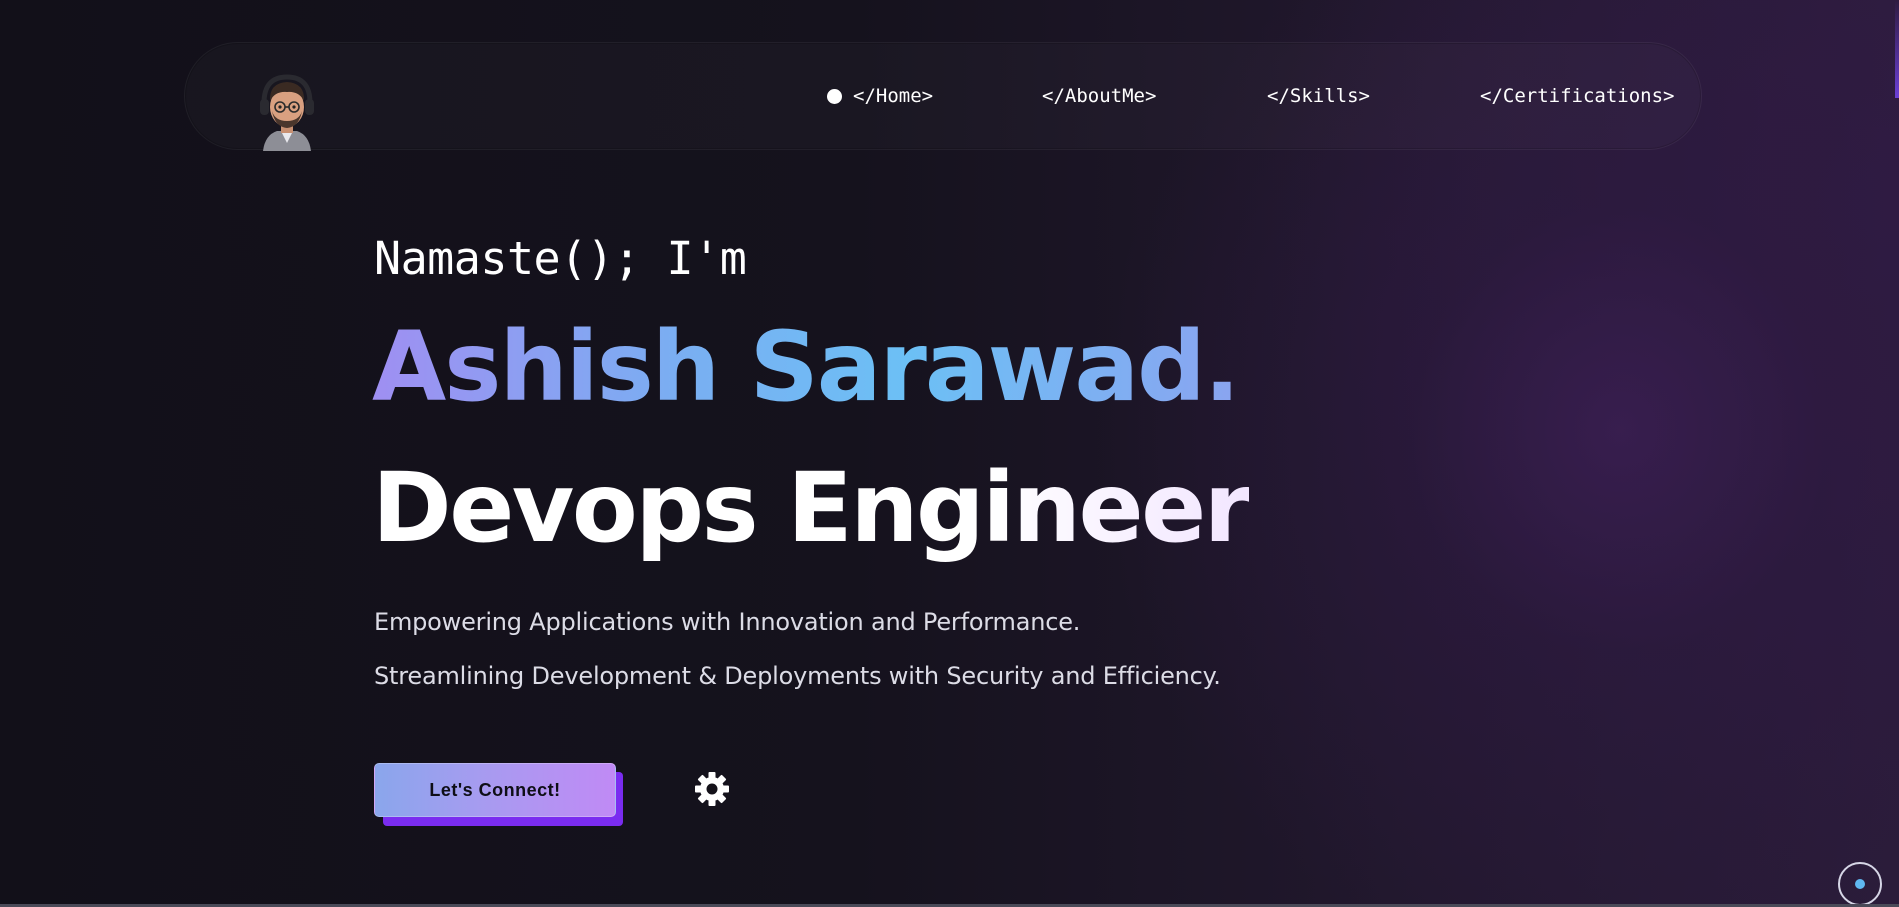 Image resolution: width=1899 pixels, height=907 pixels. What do you see at coordinates (806, 367) in the screenshot?
I see `hero-name: Ashish Sarawad.` at bounding box center [806, 367].